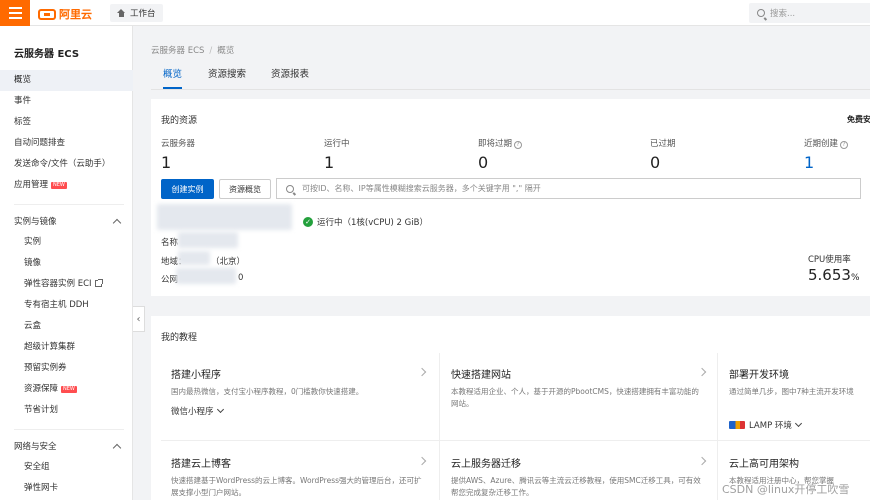  What do you see at coordinates (483, 162) in the screenshot?
I see `stat-value-expiring: 0` at bounding box center [483, 162].